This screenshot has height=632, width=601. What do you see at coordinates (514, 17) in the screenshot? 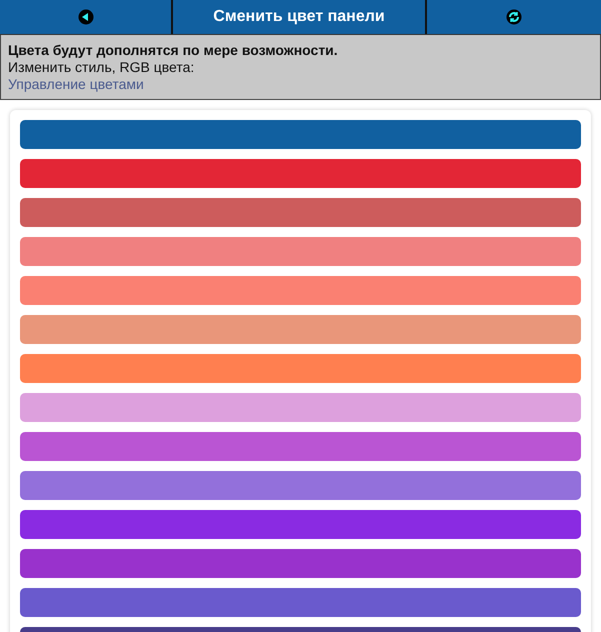
I see `refresh-icon` at bounding box center [514, 17].